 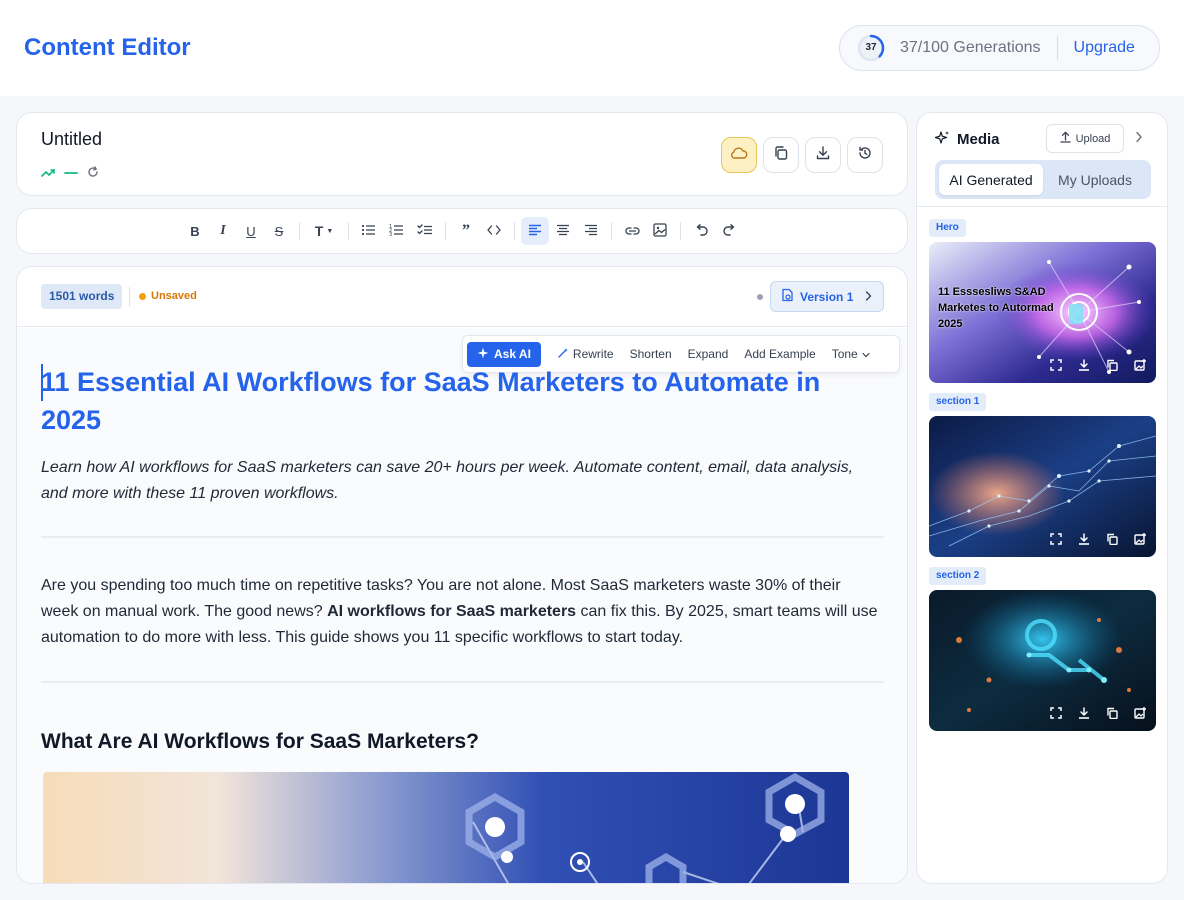 I want to click on cloud-icon, so click(x=739, y=155).